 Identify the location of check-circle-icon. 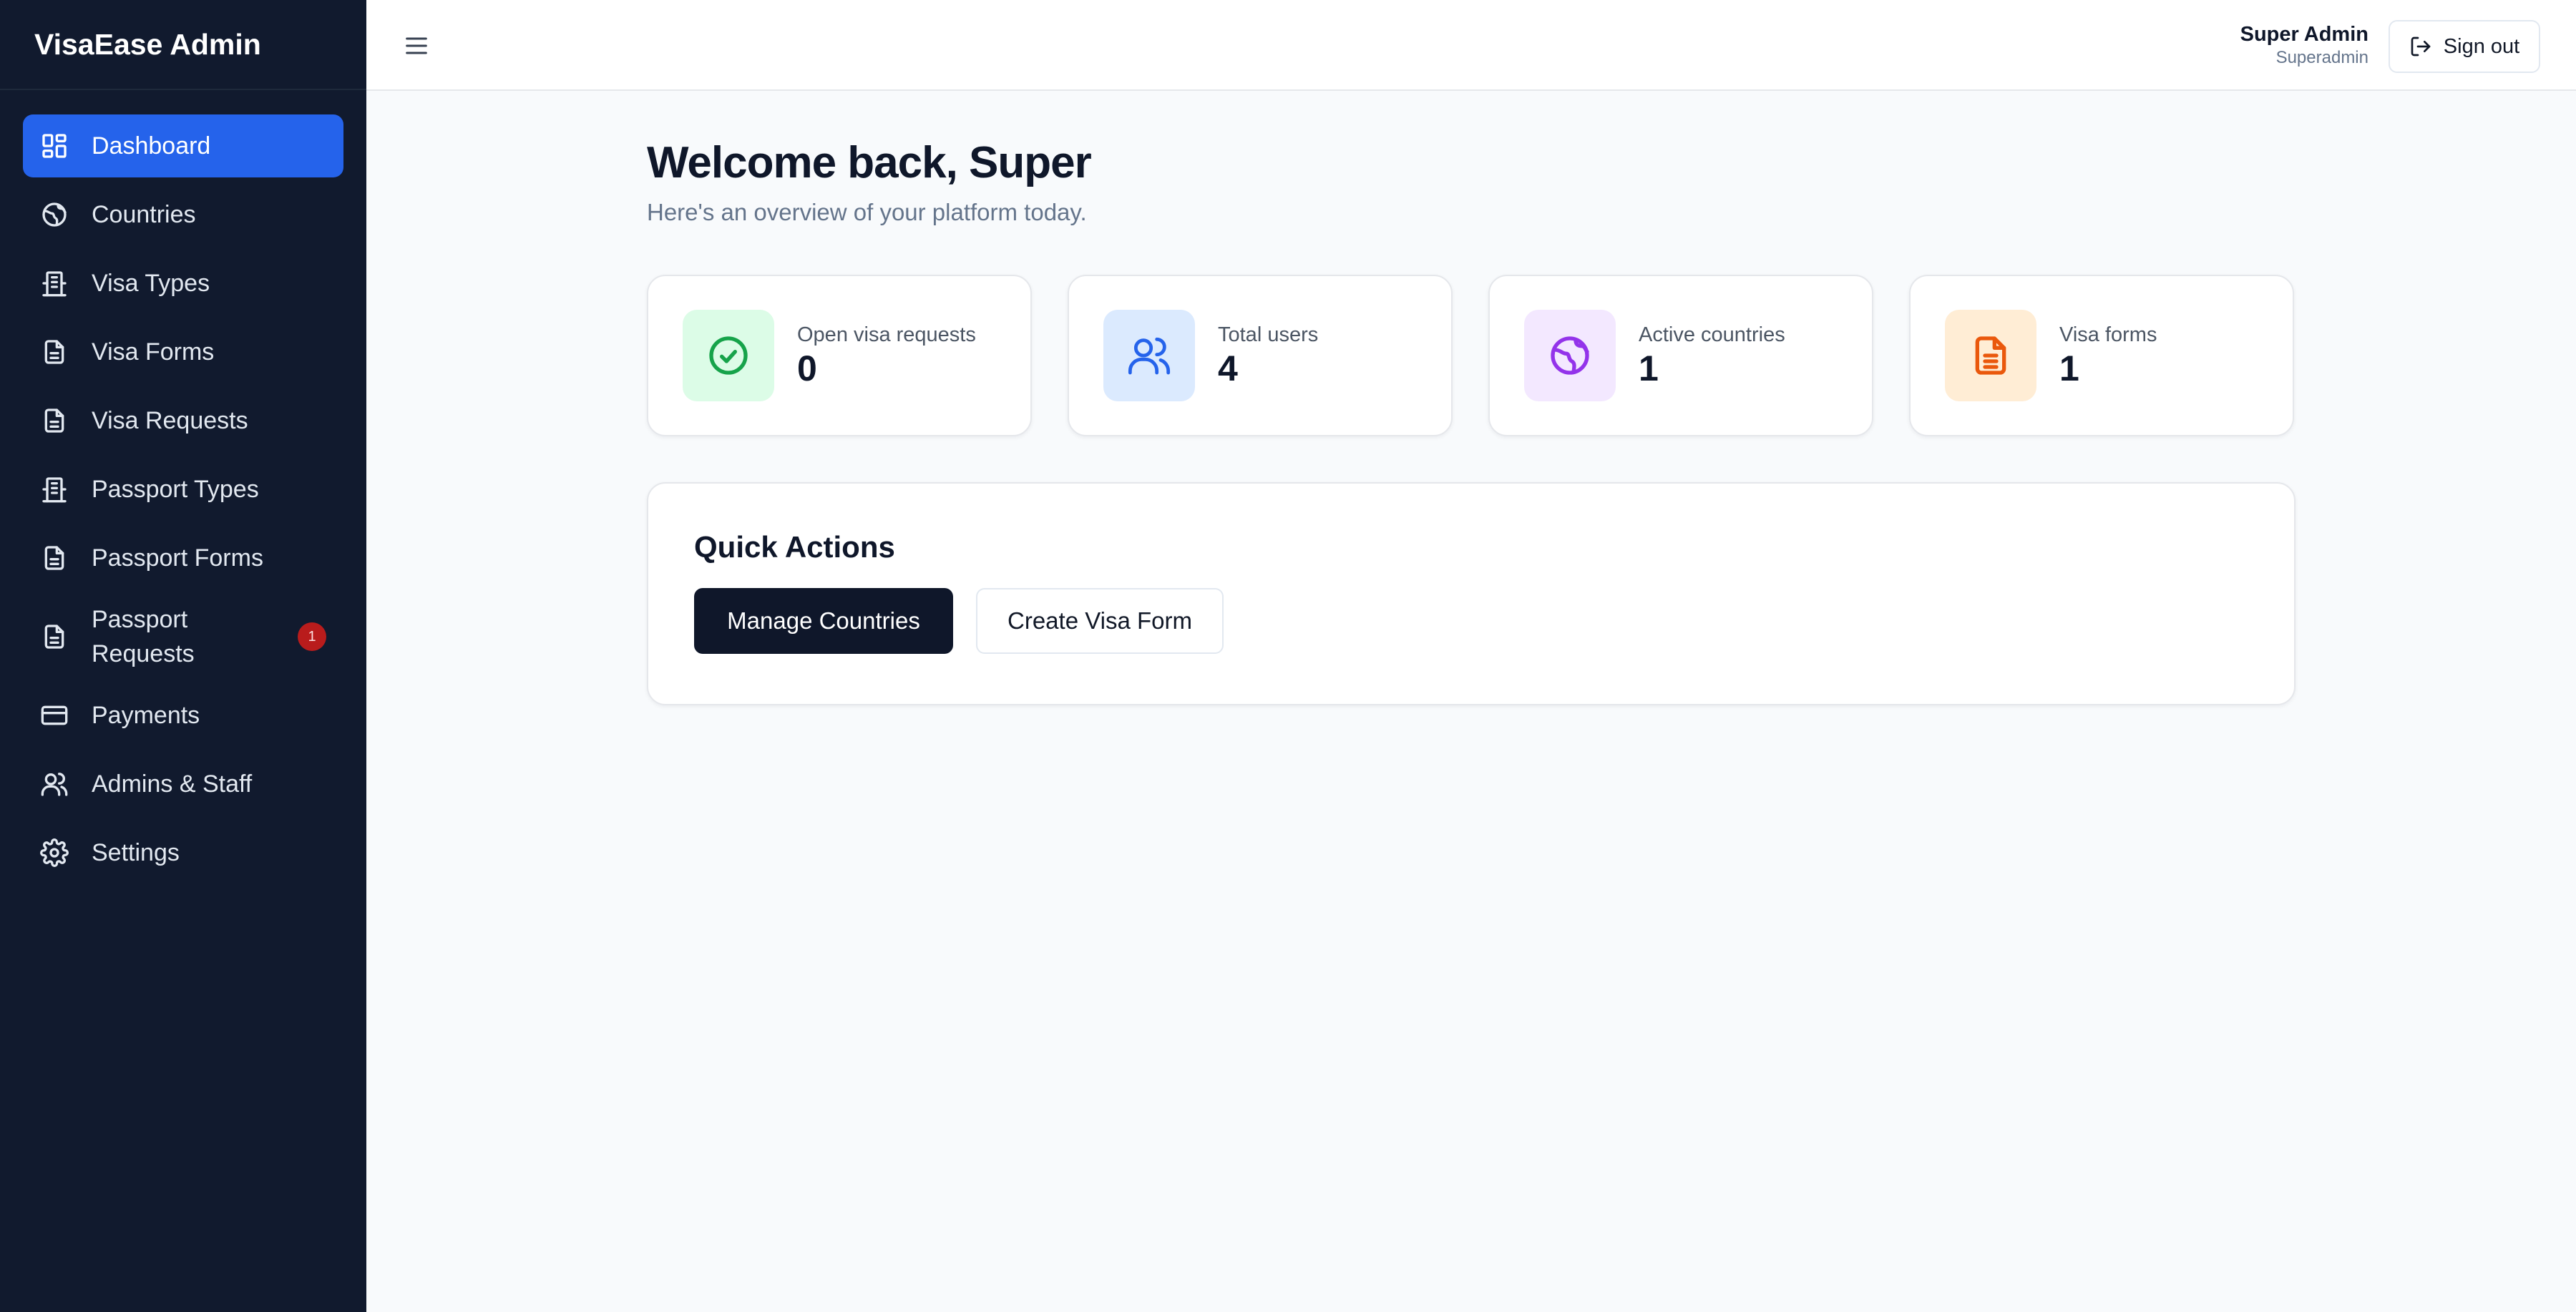
(728, 355).